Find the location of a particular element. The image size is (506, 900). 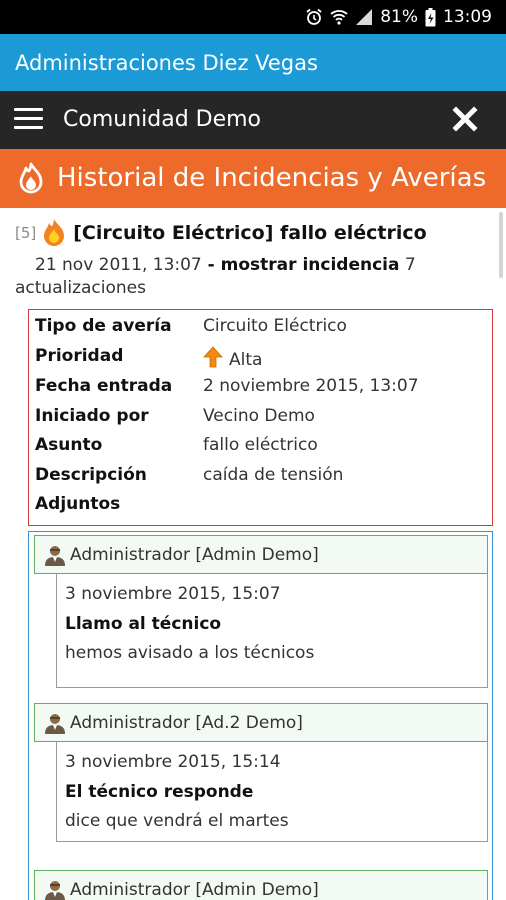

incident-number: [5] is located at coordinates (26, 233).